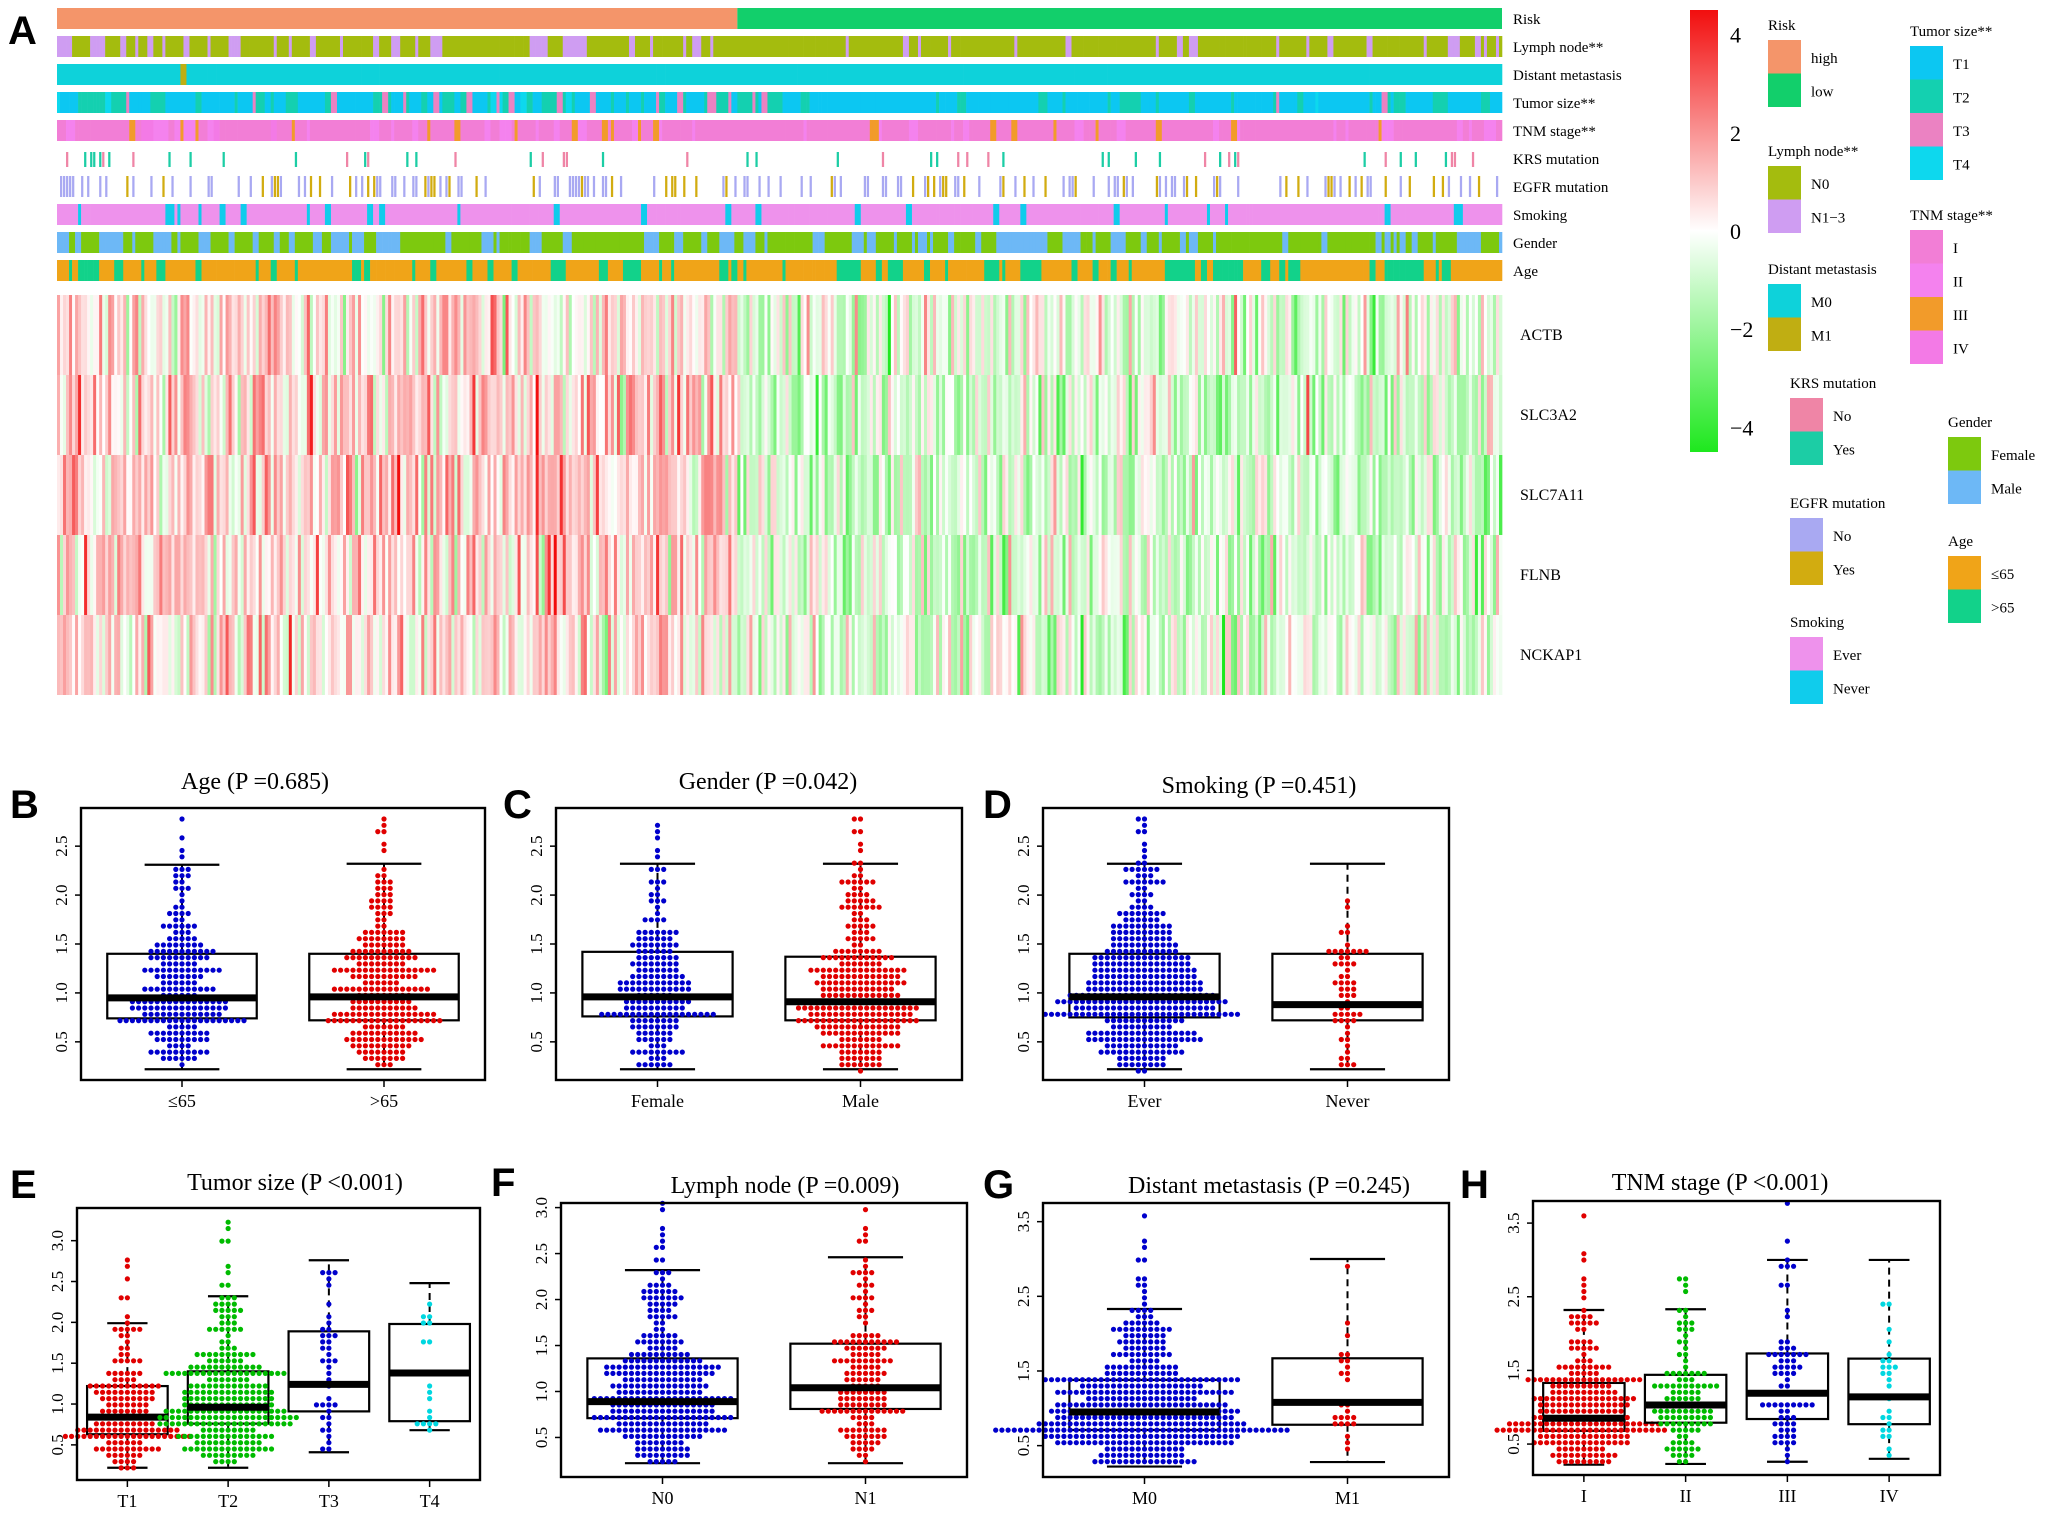  I want to click on y-tick-label: 2.5, so click(61, 846).